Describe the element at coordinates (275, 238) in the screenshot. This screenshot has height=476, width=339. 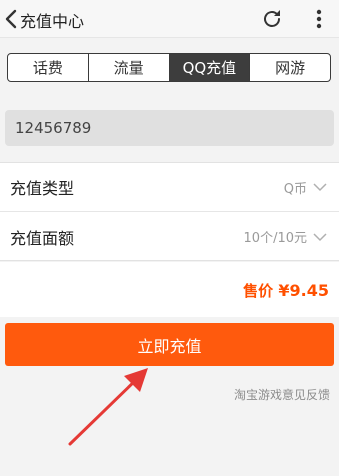
I see `recharge-amount-value: 10个/10元` at that location.